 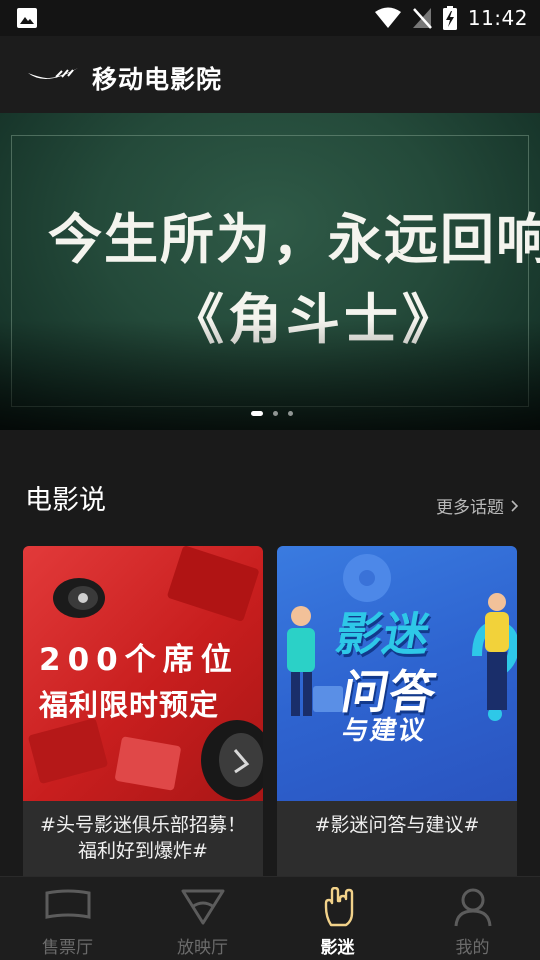 I want to click on carousel-dot-active, so click(x=257, y=413).